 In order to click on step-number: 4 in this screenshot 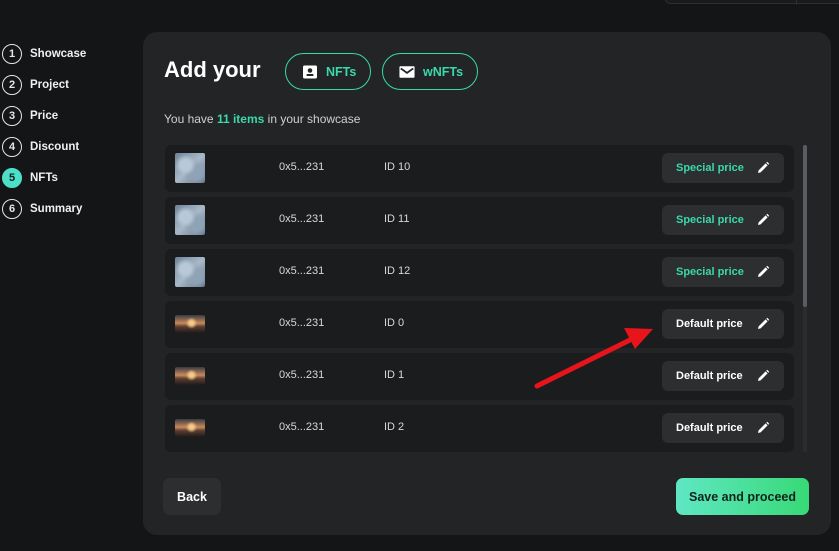, I will do `click(12, 146)`.